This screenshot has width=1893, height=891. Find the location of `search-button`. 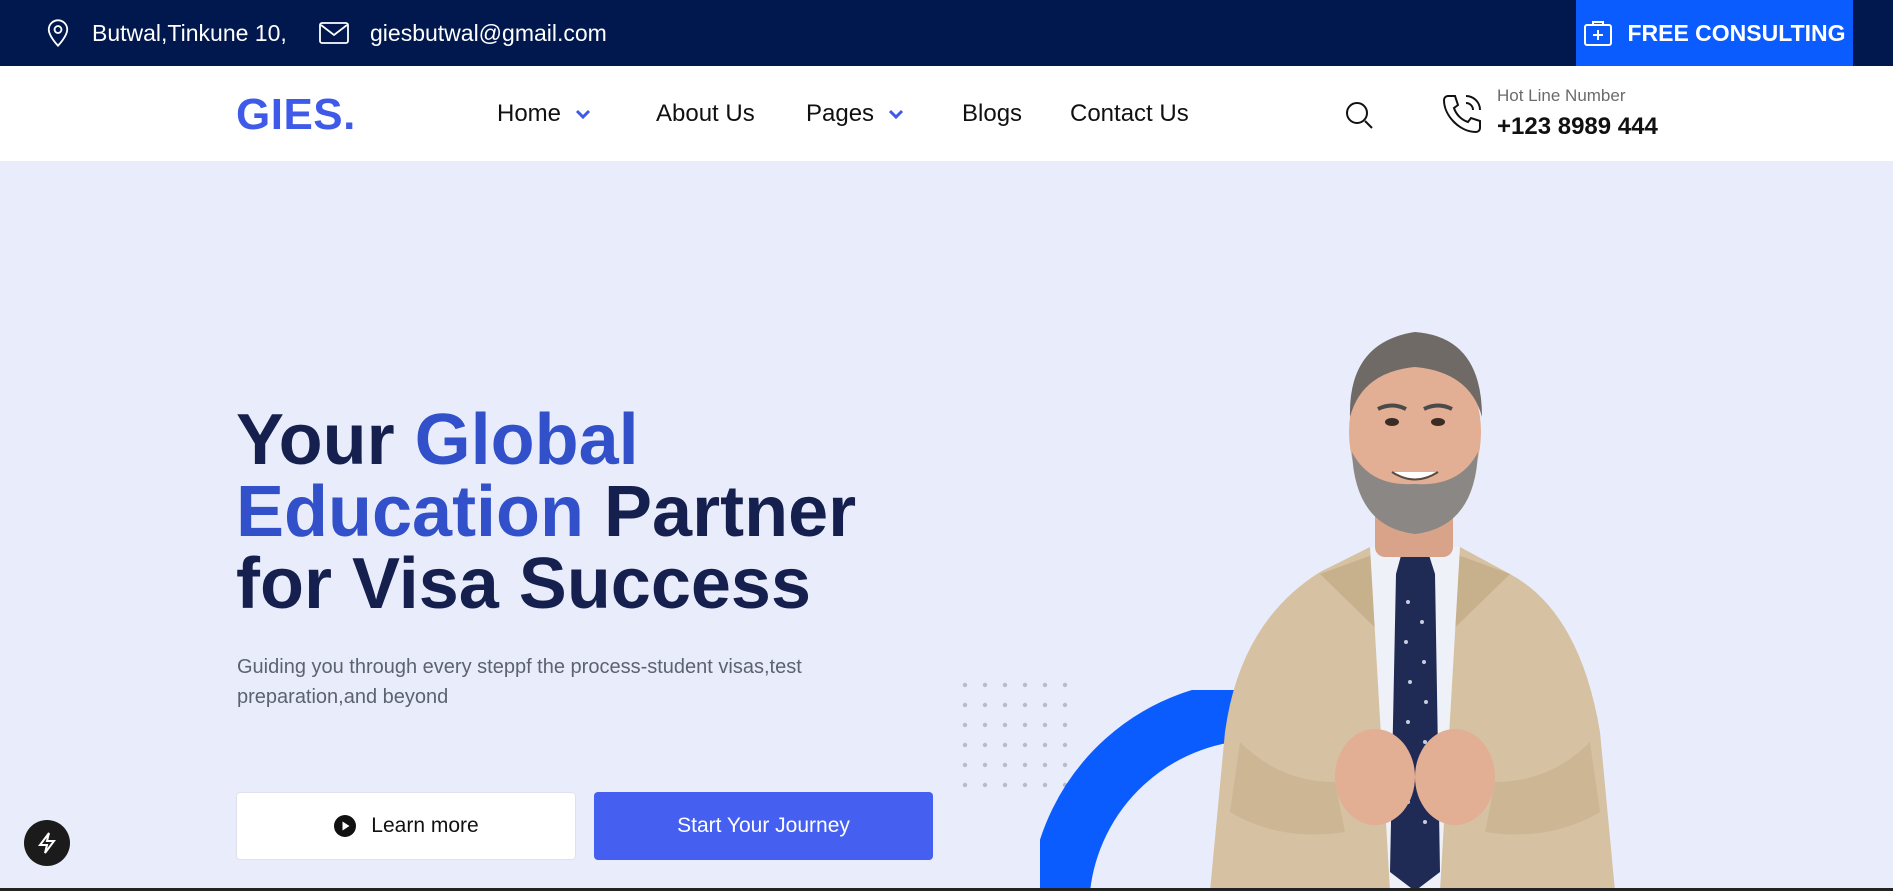

search-button is located at coordinates (1359, 115).